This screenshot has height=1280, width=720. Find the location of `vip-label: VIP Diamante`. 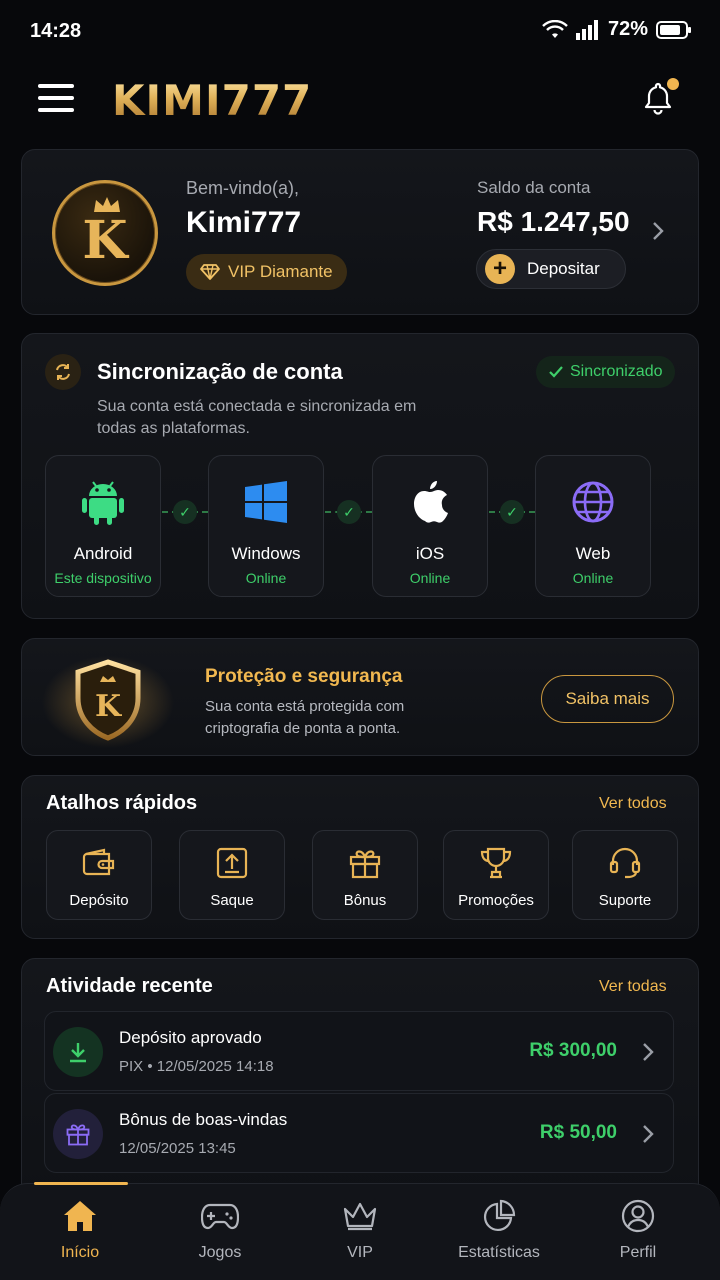

vip-label: VIP Diamante is located at coordinates (280, 271).